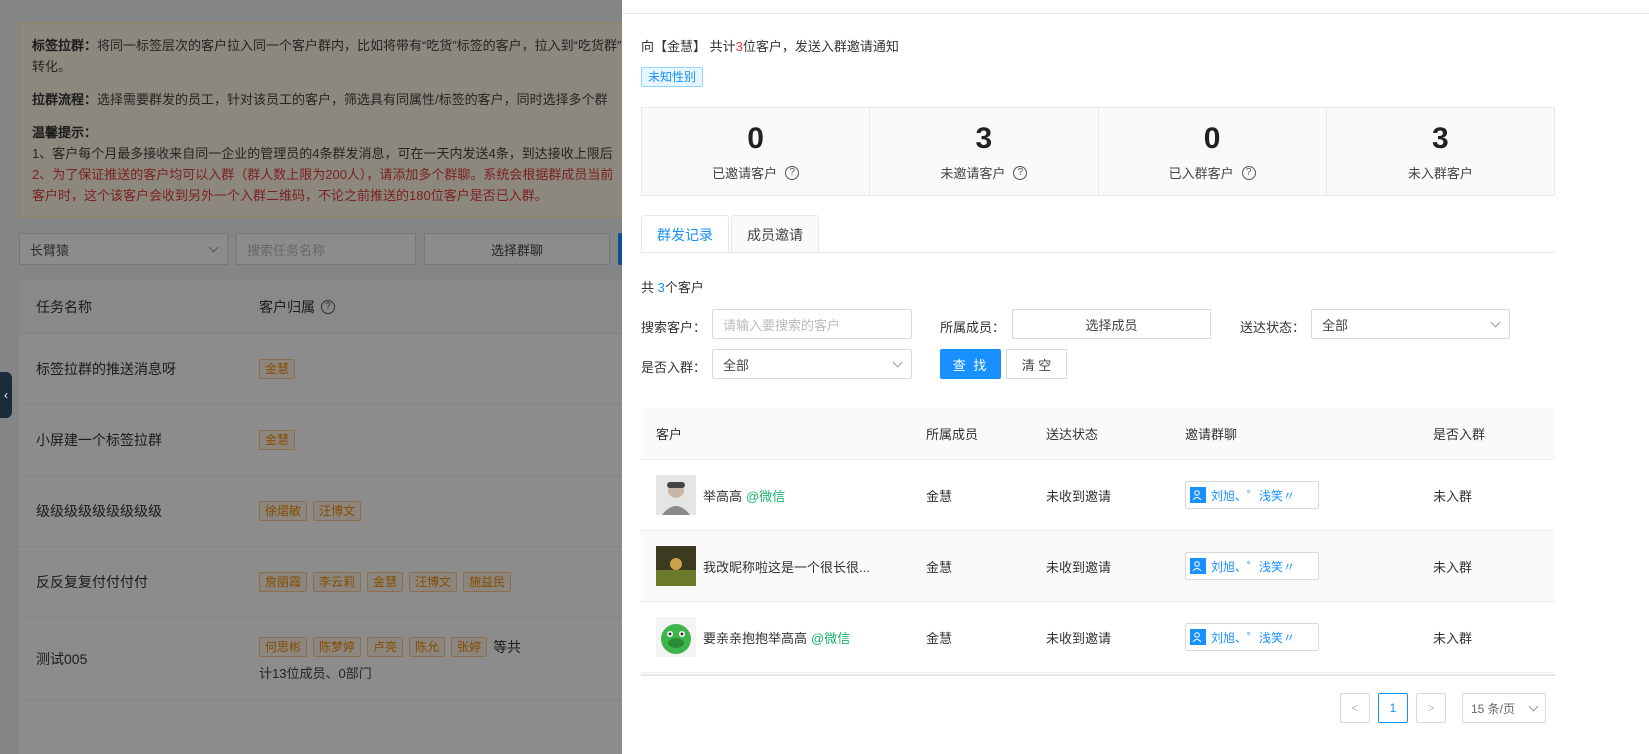 The width and height of the screenshot is (1649, 754). What do you see at coordinates (723, 496) in the screenshot?
I see `customer-name: 举高高` at bounding box center [723, 496].